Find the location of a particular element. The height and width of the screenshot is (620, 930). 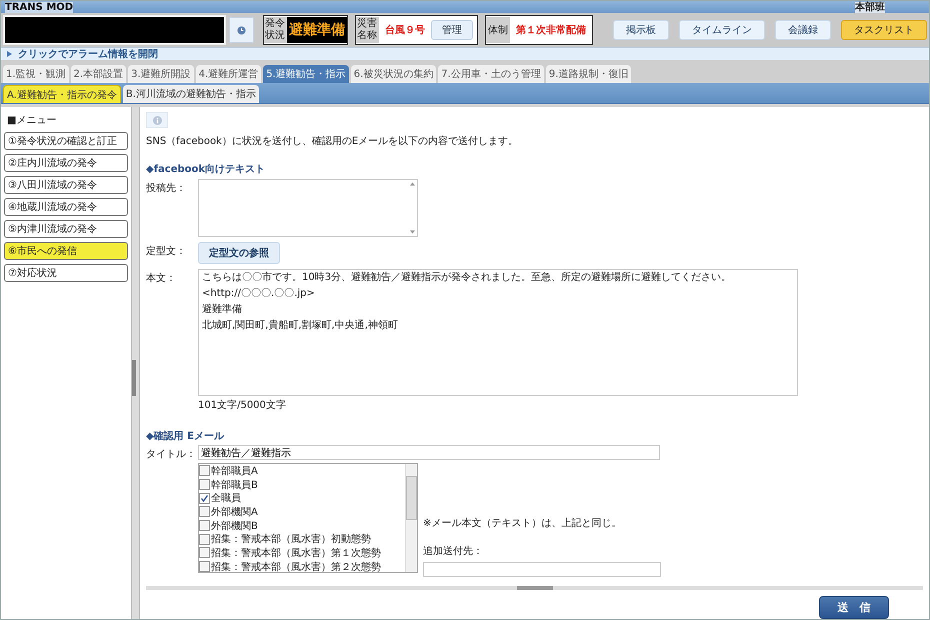

status-label: 発令状況 is located at coordinates (275, 30).